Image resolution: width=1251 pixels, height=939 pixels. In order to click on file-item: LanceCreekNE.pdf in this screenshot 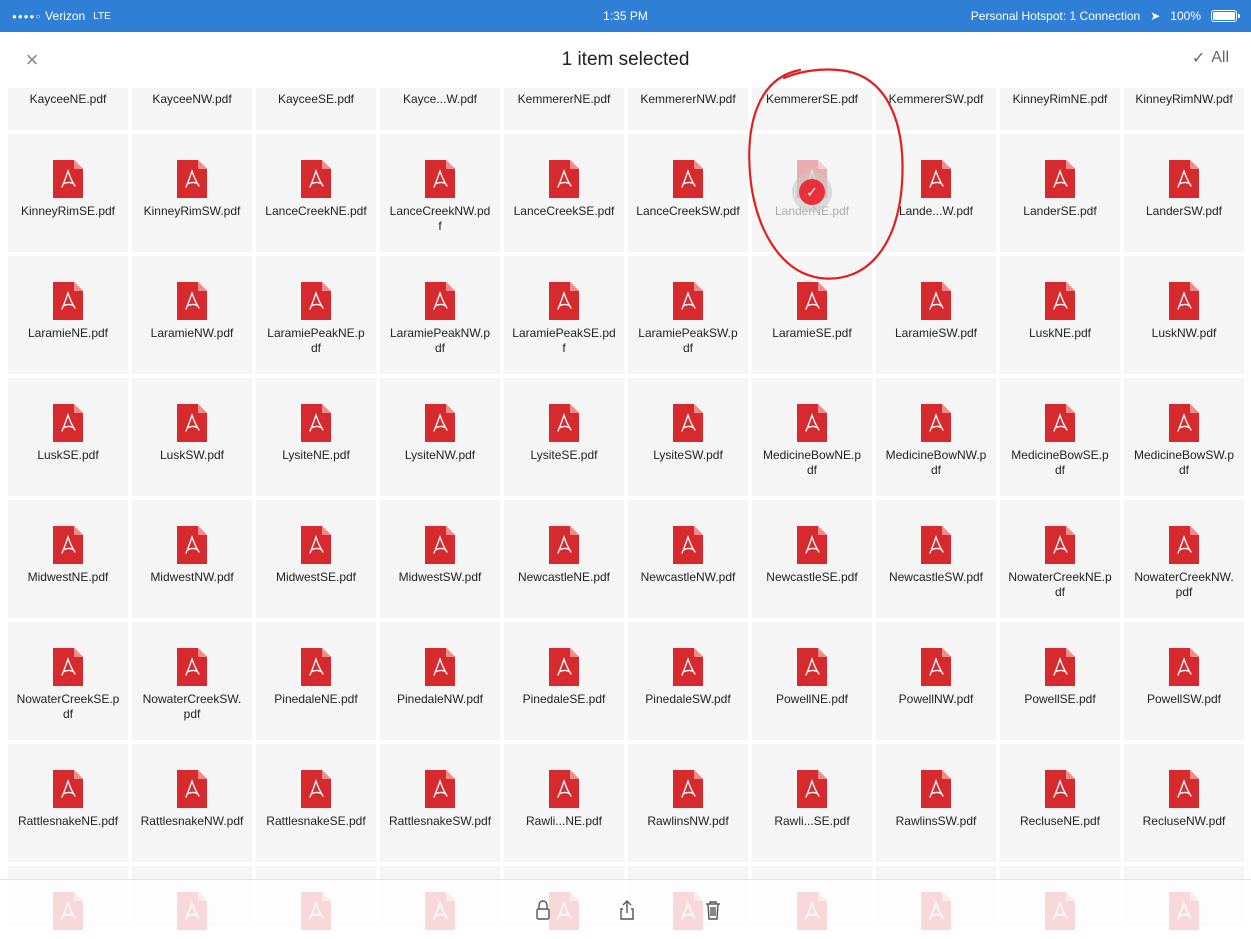, I will do `click(316, 193)`.